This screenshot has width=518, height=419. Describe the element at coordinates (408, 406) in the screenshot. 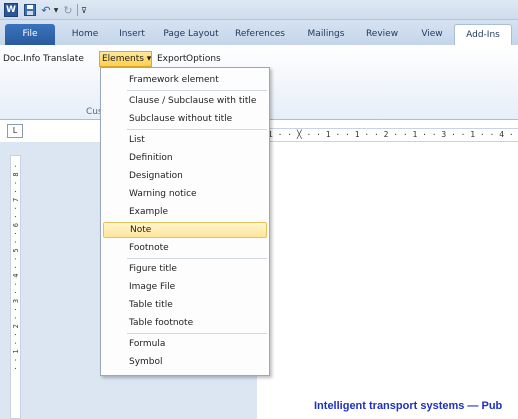

I see `document-title-text: Intelligent transport systems — Pub` at that location.